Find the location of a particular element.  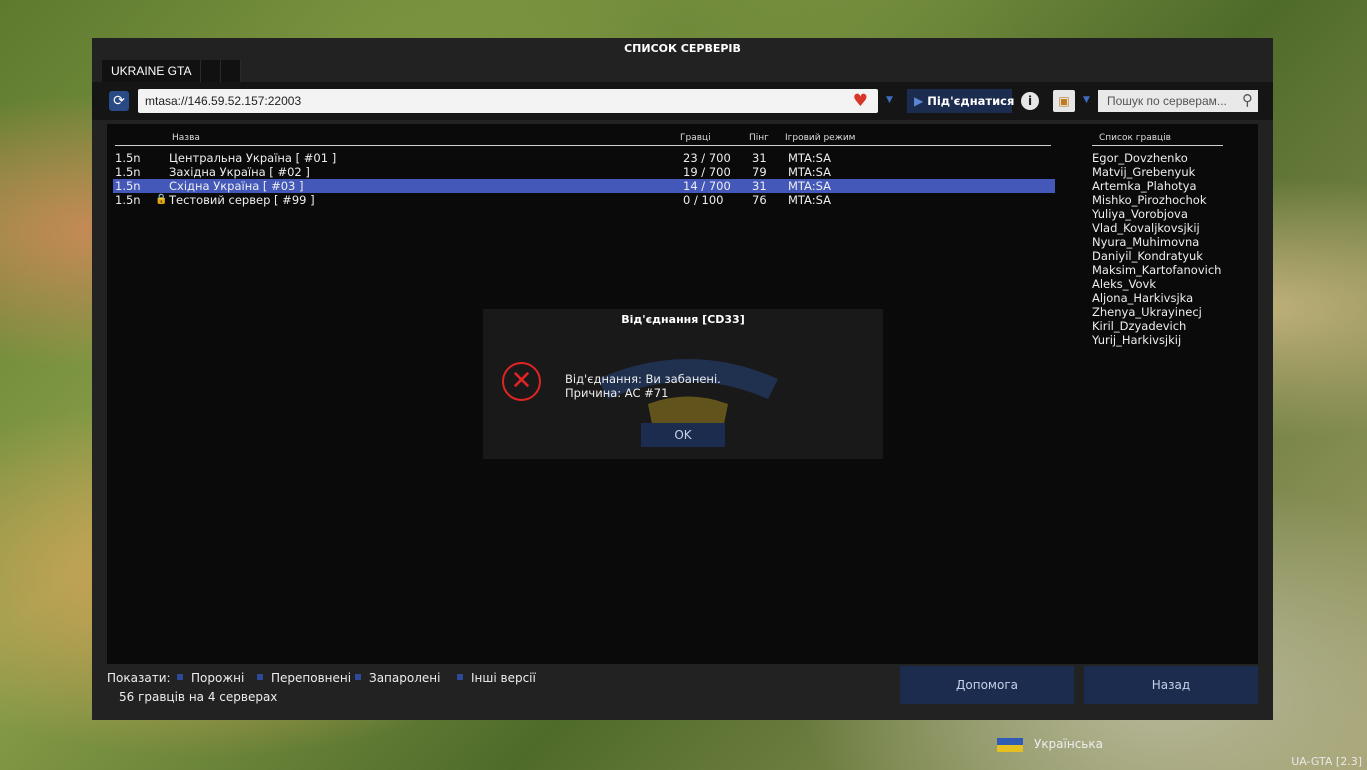

address-field: mtasa://146.59.52.157:22003 ♥ is located at coordinates (508, 101).